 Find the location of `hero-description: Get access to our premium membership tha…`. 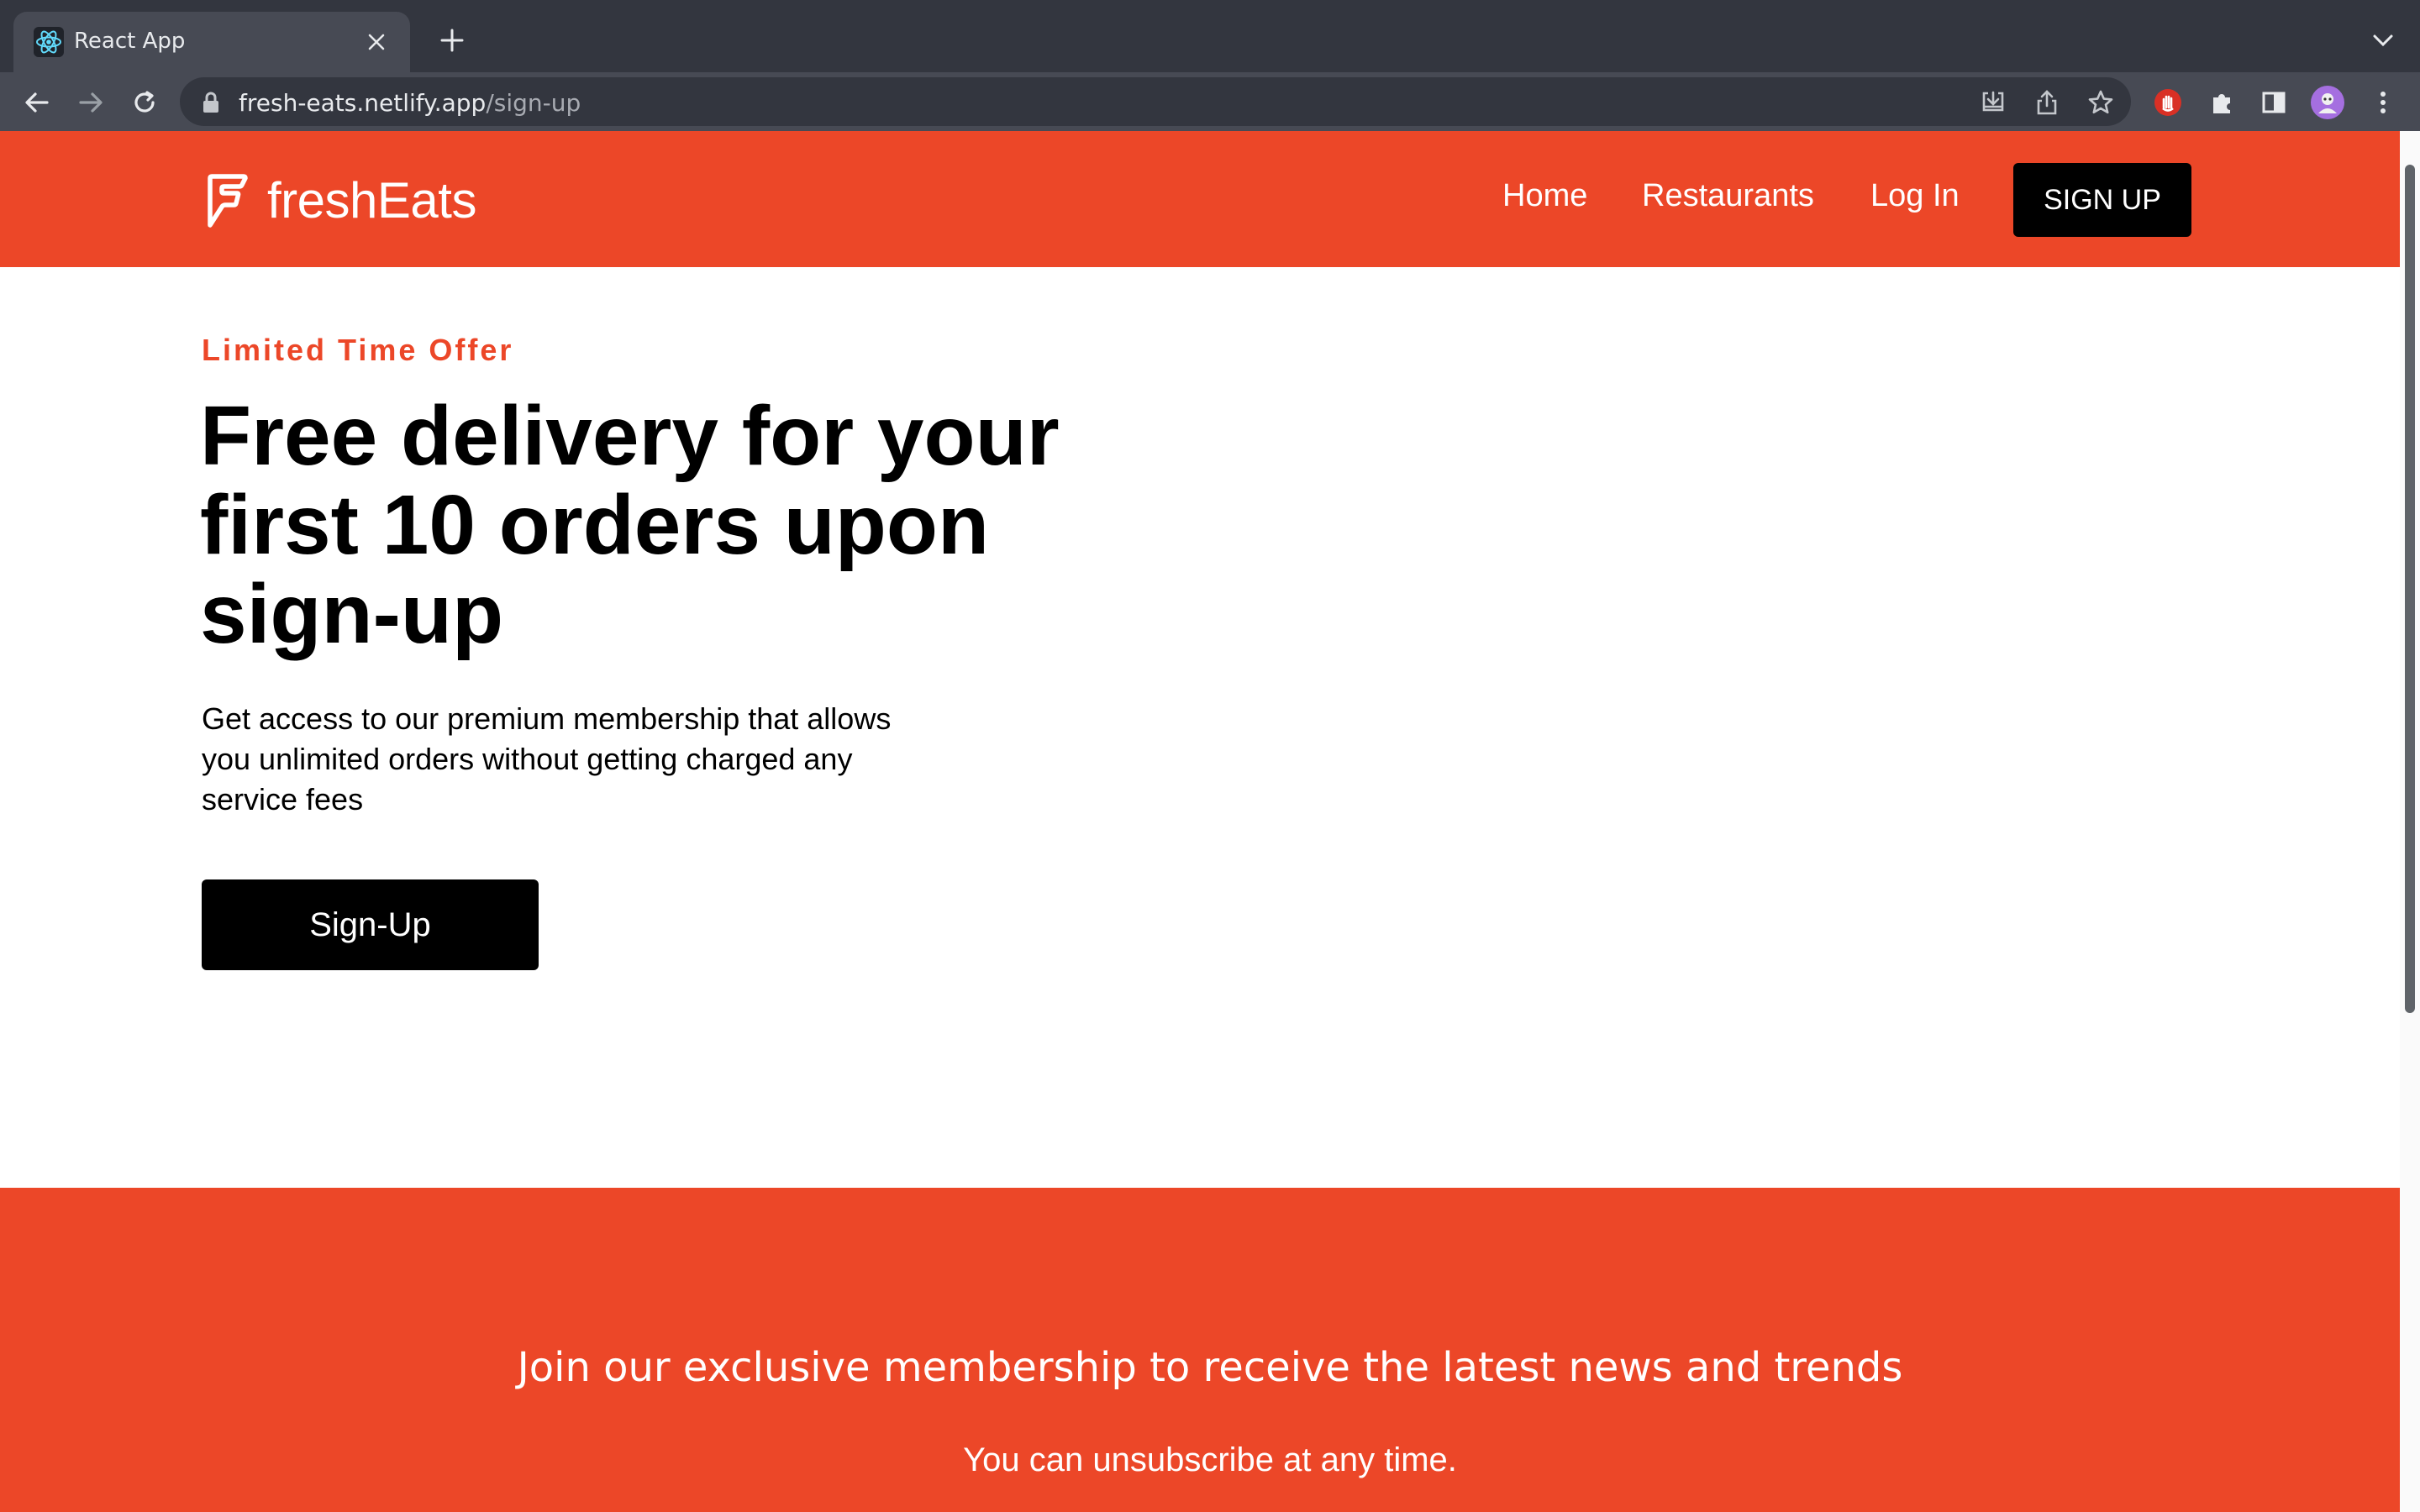

hero-description: Get access to our premium membership tha… is located at coordinates (547, 758).